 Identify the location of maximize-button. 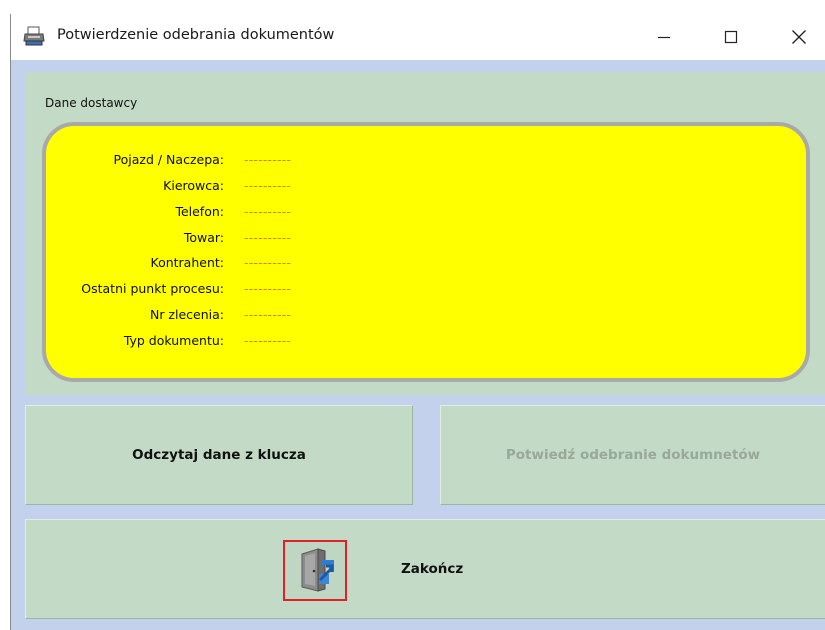
(731, 37).